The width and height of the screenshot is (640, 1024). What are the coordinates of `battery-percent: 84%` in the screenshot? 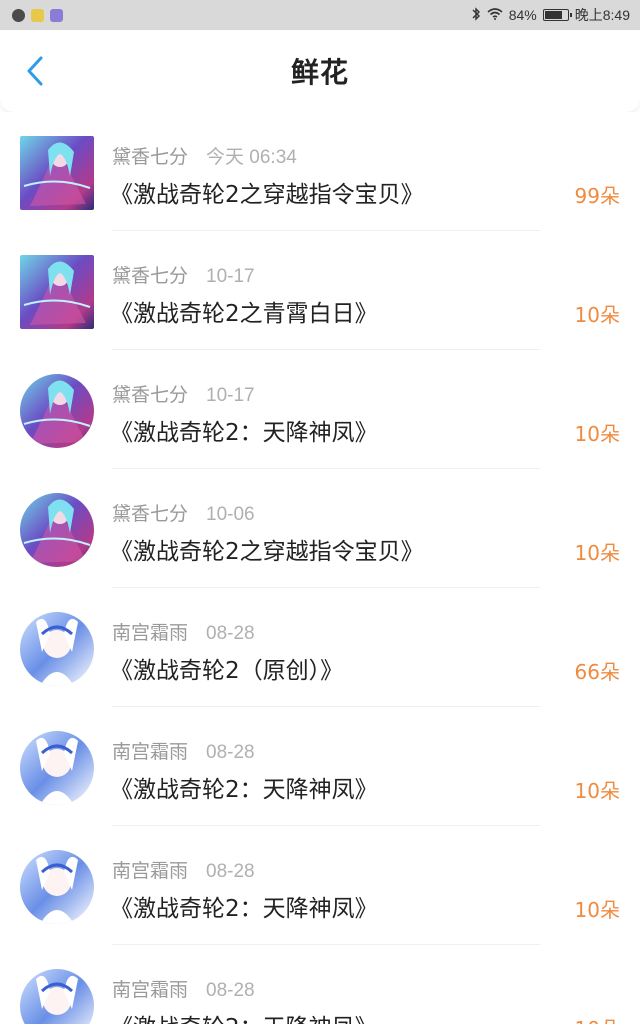 It's located at (522, 15).